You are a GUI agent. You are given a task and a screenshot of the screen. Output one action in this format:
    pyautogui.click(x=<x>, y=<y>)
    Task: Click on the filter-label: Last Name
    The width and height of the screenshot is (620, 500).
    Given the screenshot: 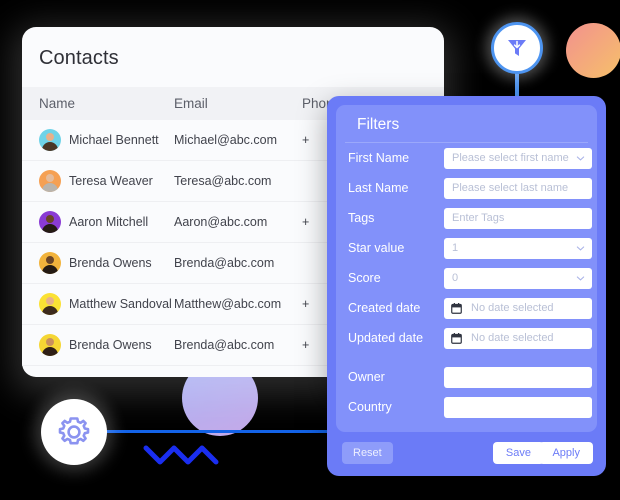 What is the action you would take?
    pyautogui.click(x=378, y=188)
    